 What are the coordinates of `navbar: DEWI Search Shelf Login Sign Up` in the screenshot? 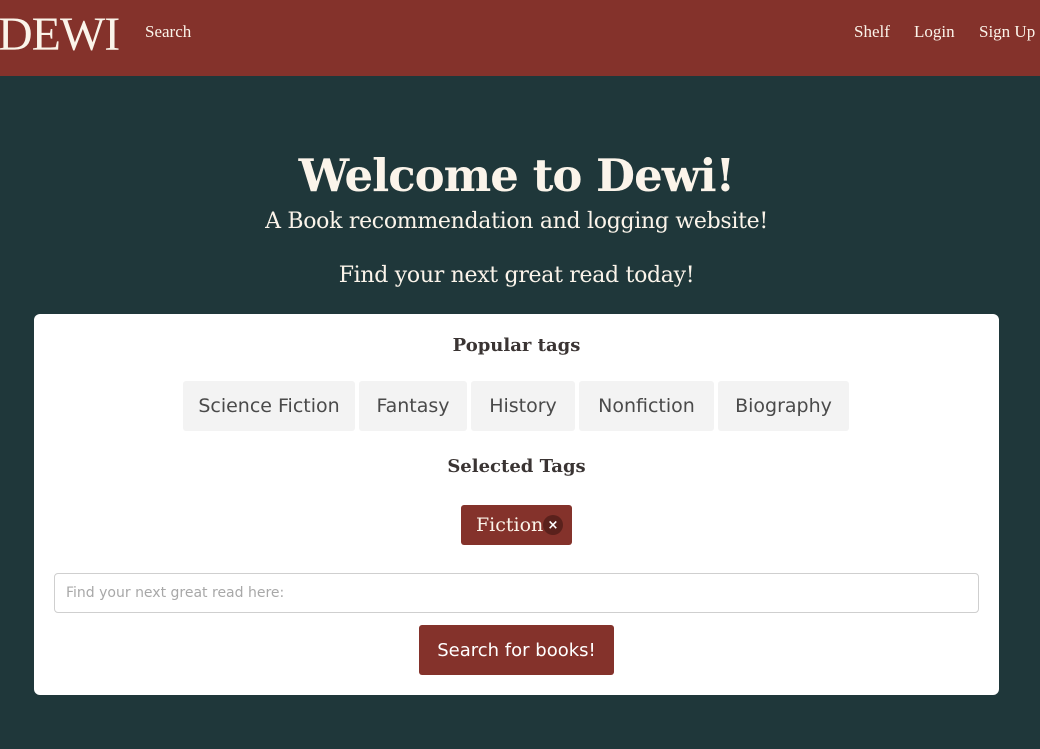 It's located at (520, 38).